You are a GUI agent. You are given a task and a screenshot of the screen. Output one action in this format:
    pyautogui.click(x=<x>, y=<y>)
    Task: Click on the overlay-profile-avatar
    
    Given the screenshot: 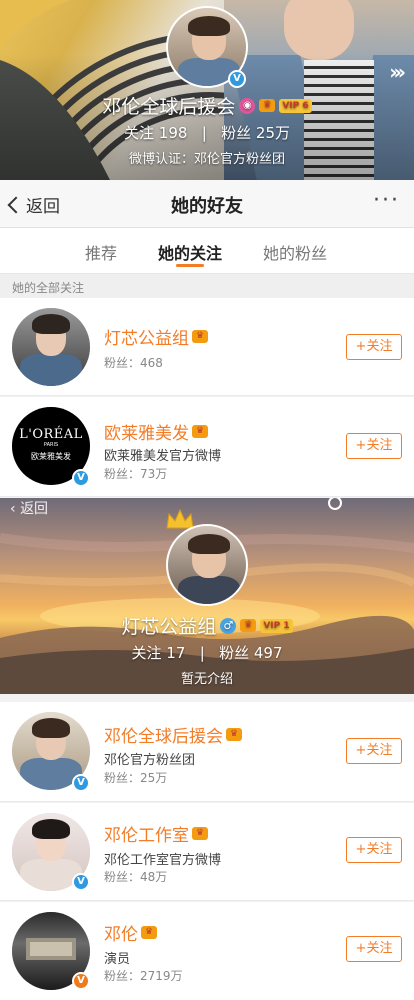 What is the action you would take?
    pyautogui.click(x=207, y=565)
    